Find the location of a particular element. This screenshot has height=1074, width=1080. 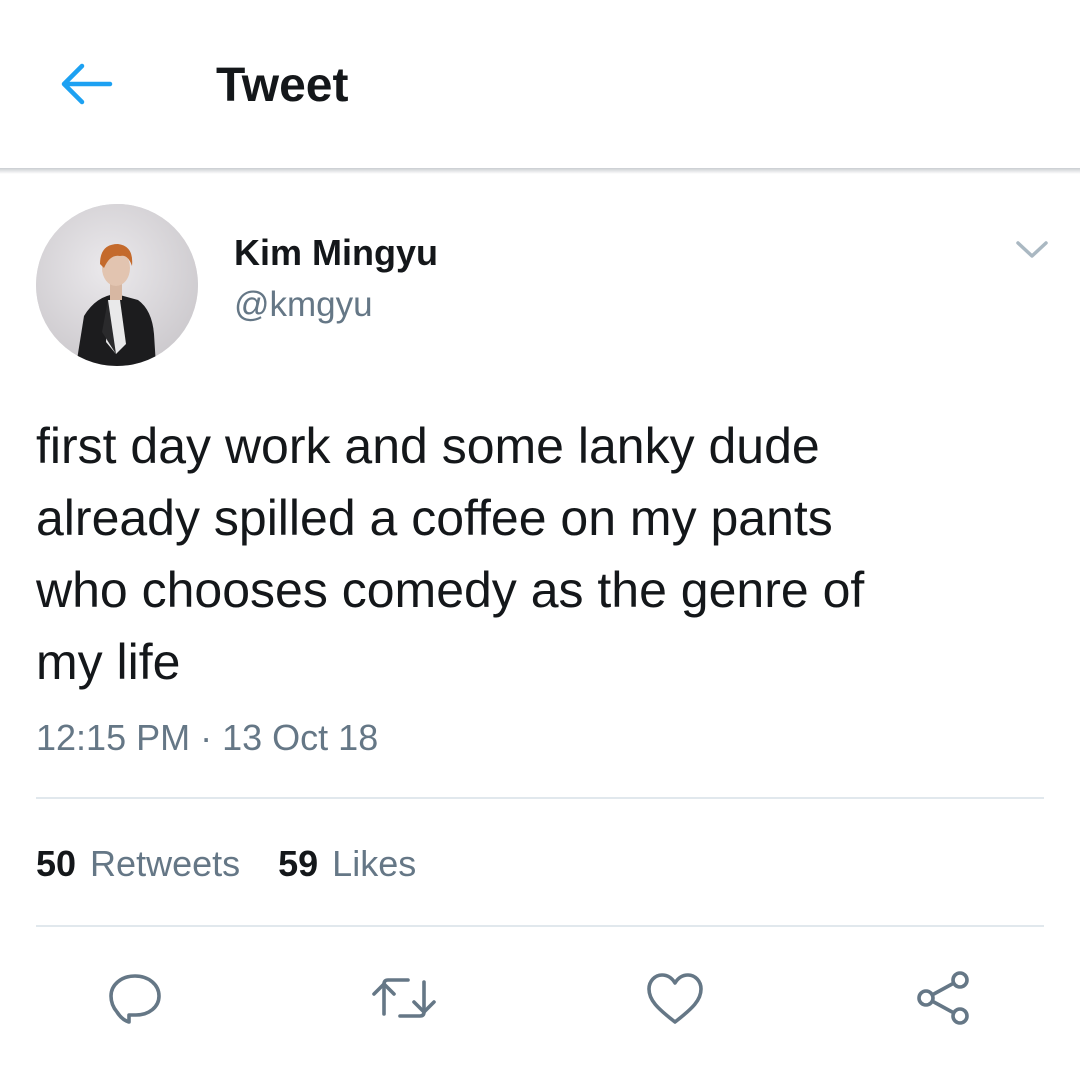

tweet-time: 12:15 PM is located at coordinates (113, 737).